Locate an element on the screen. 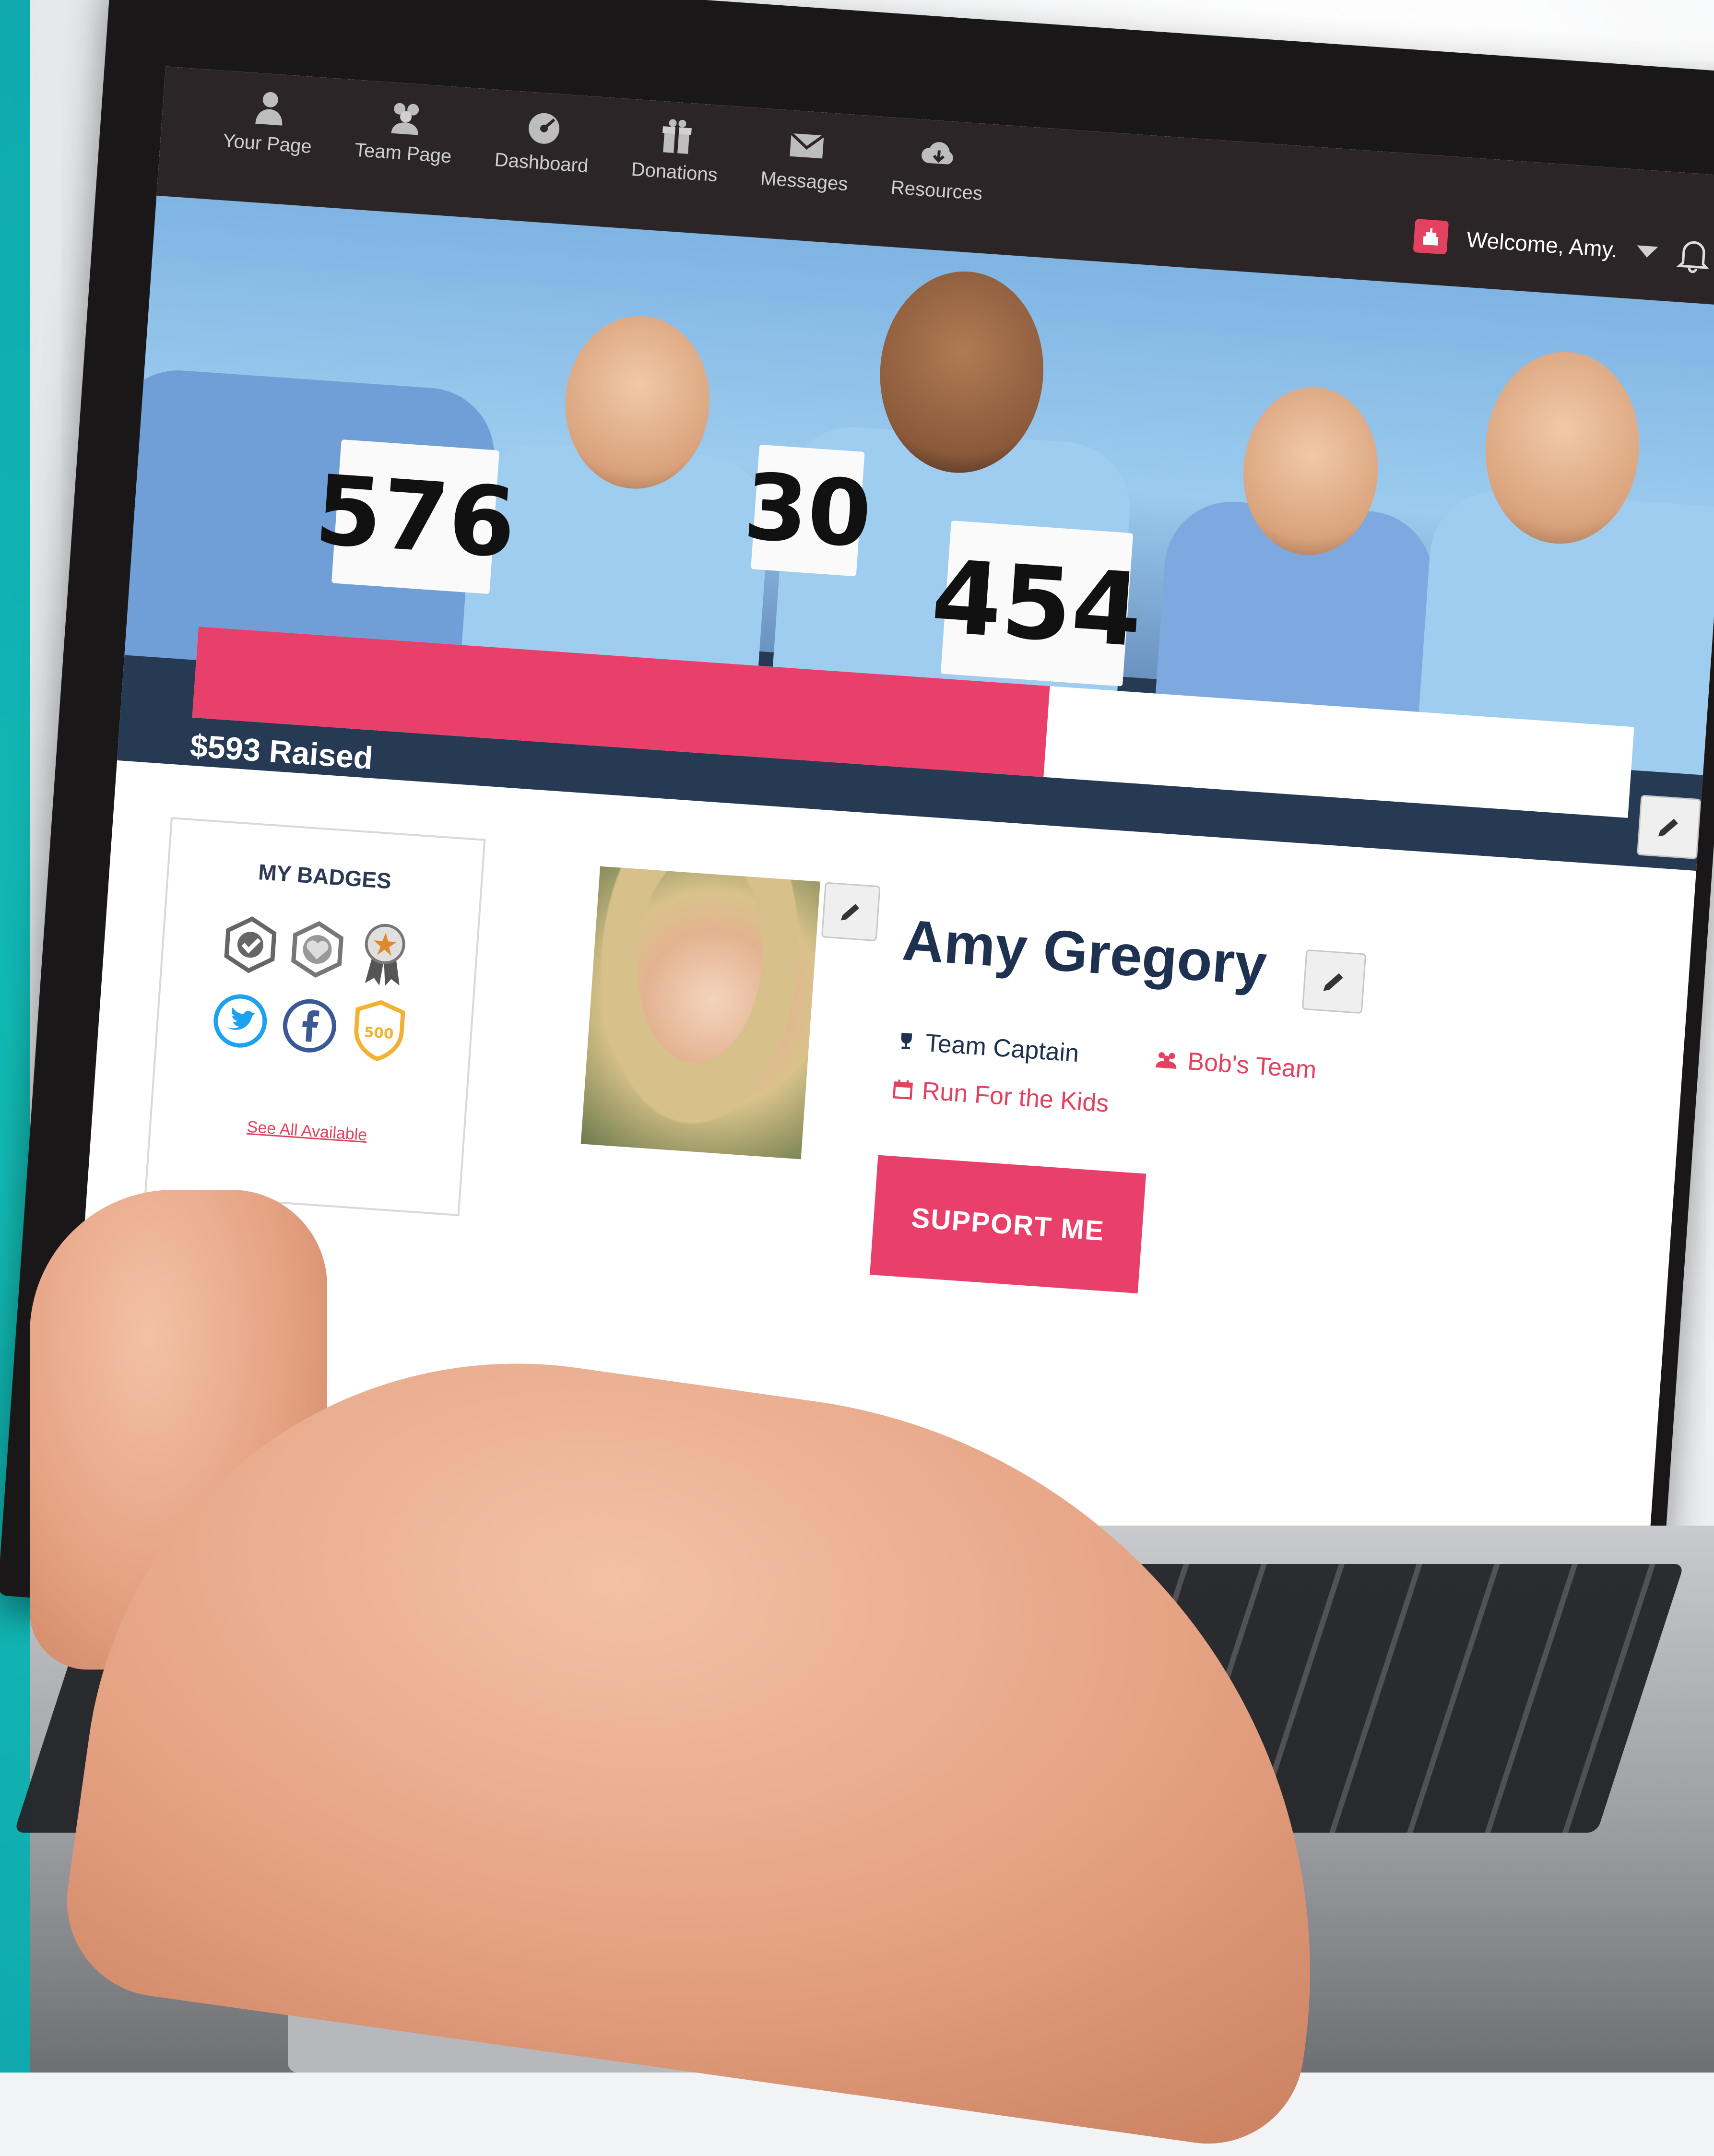 Image resolution: width=1714 pixels, height=2156 pixels. see-all-badges-link: See All Available is located at coordinates (307, 1131).